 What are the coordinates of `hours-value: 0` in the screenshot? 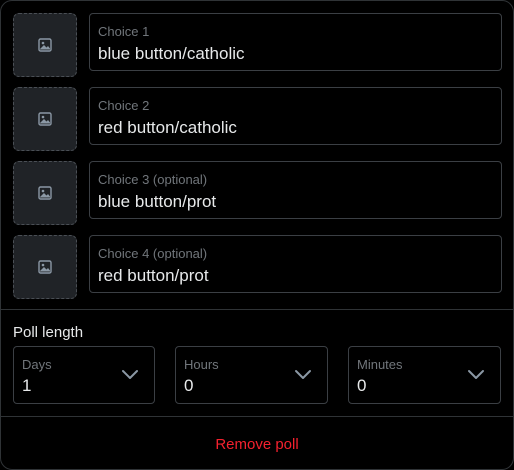 It's located at (189, 385).